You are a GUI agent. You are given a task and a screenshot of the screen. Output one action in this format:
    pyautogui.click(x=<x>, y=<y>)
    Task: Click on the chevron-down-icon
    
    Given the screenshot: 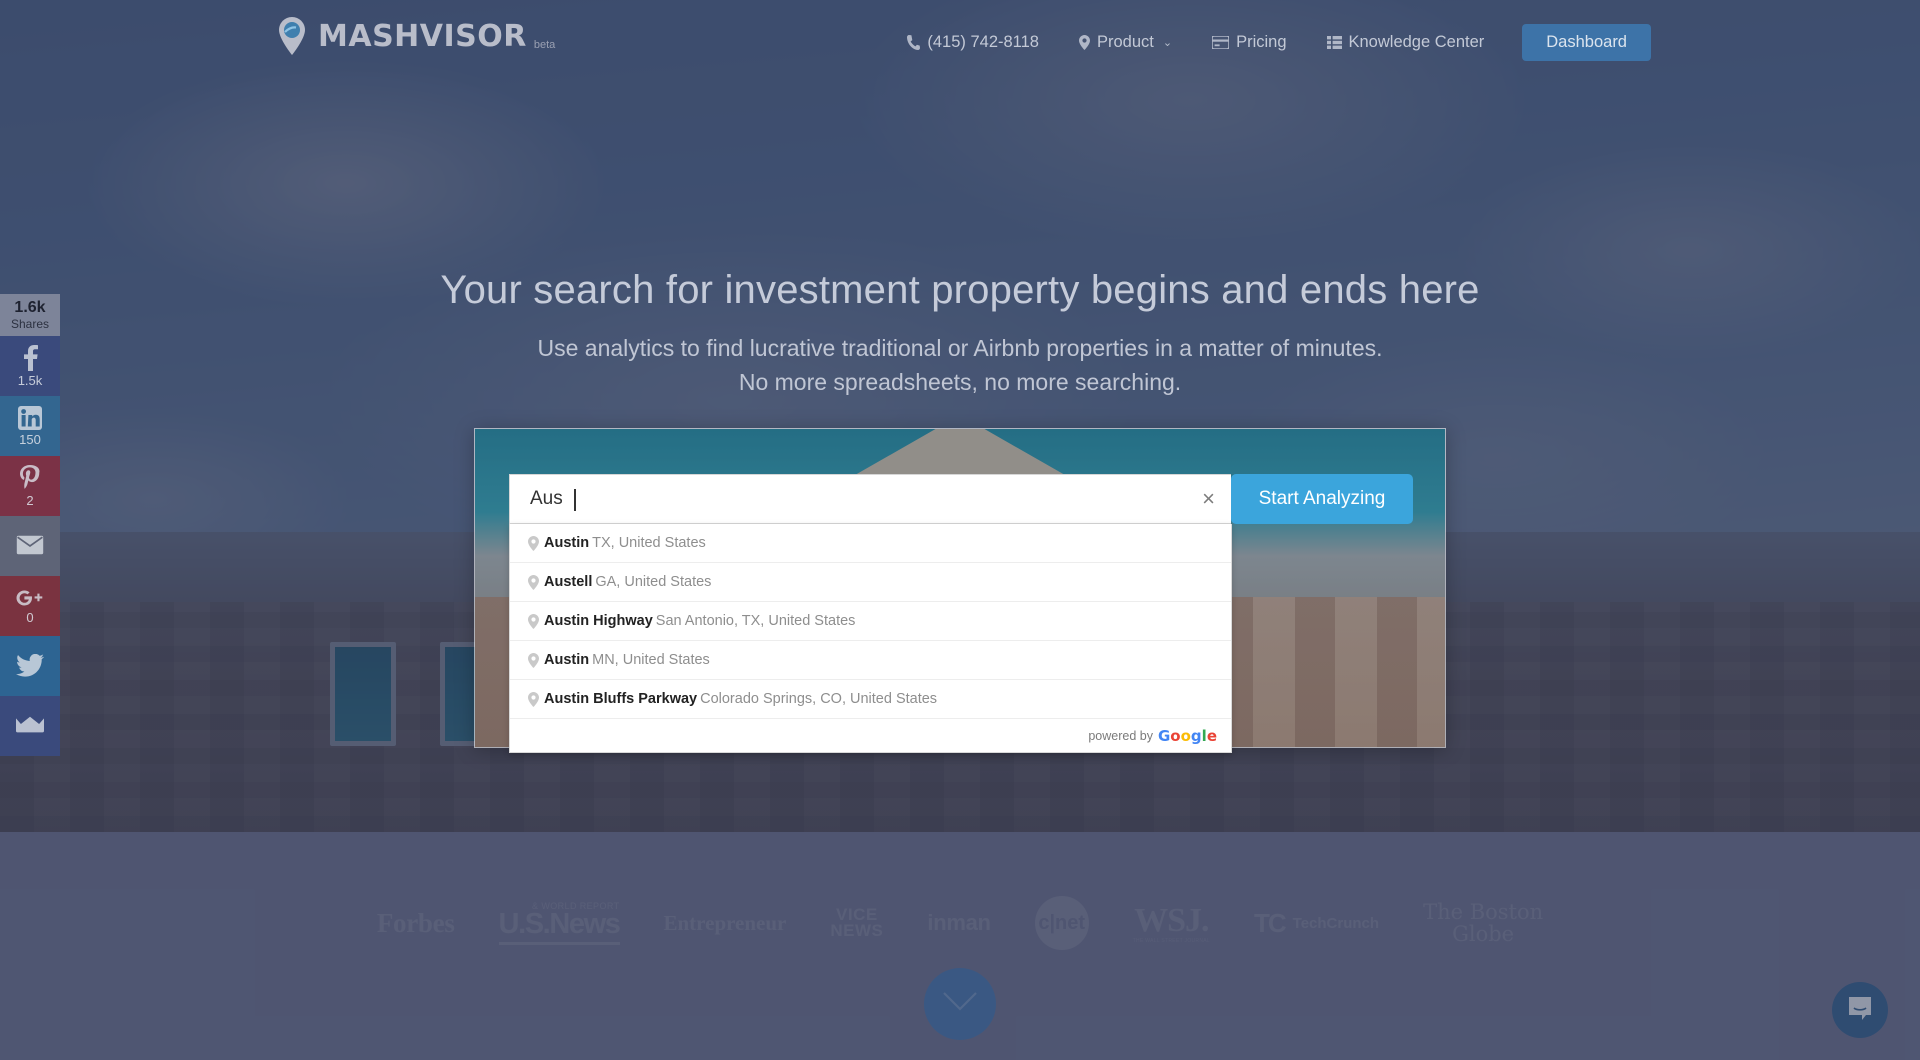 What is the action you would take?
    pyautogui.click(x=960, y=1004)
    